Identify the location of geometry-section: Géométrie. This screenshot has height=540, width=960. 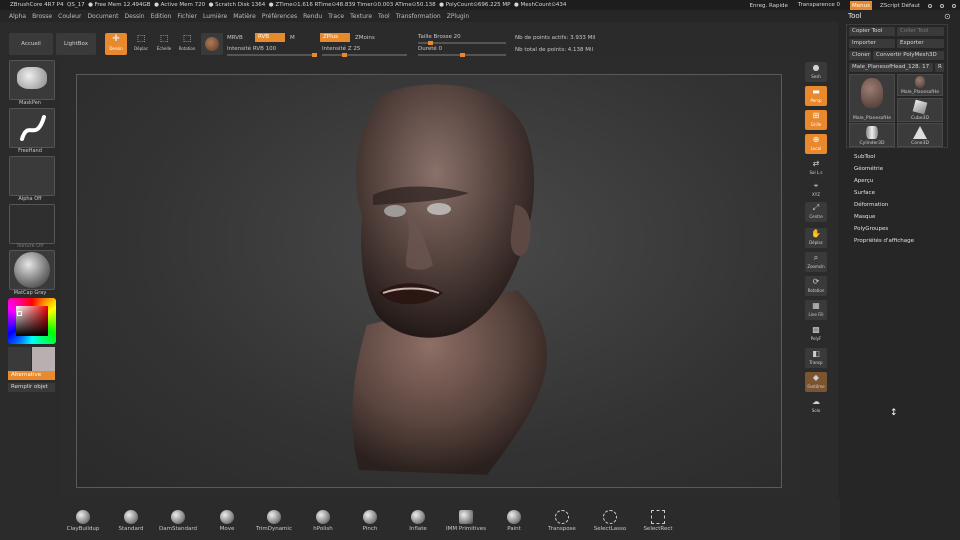
(868, 169).